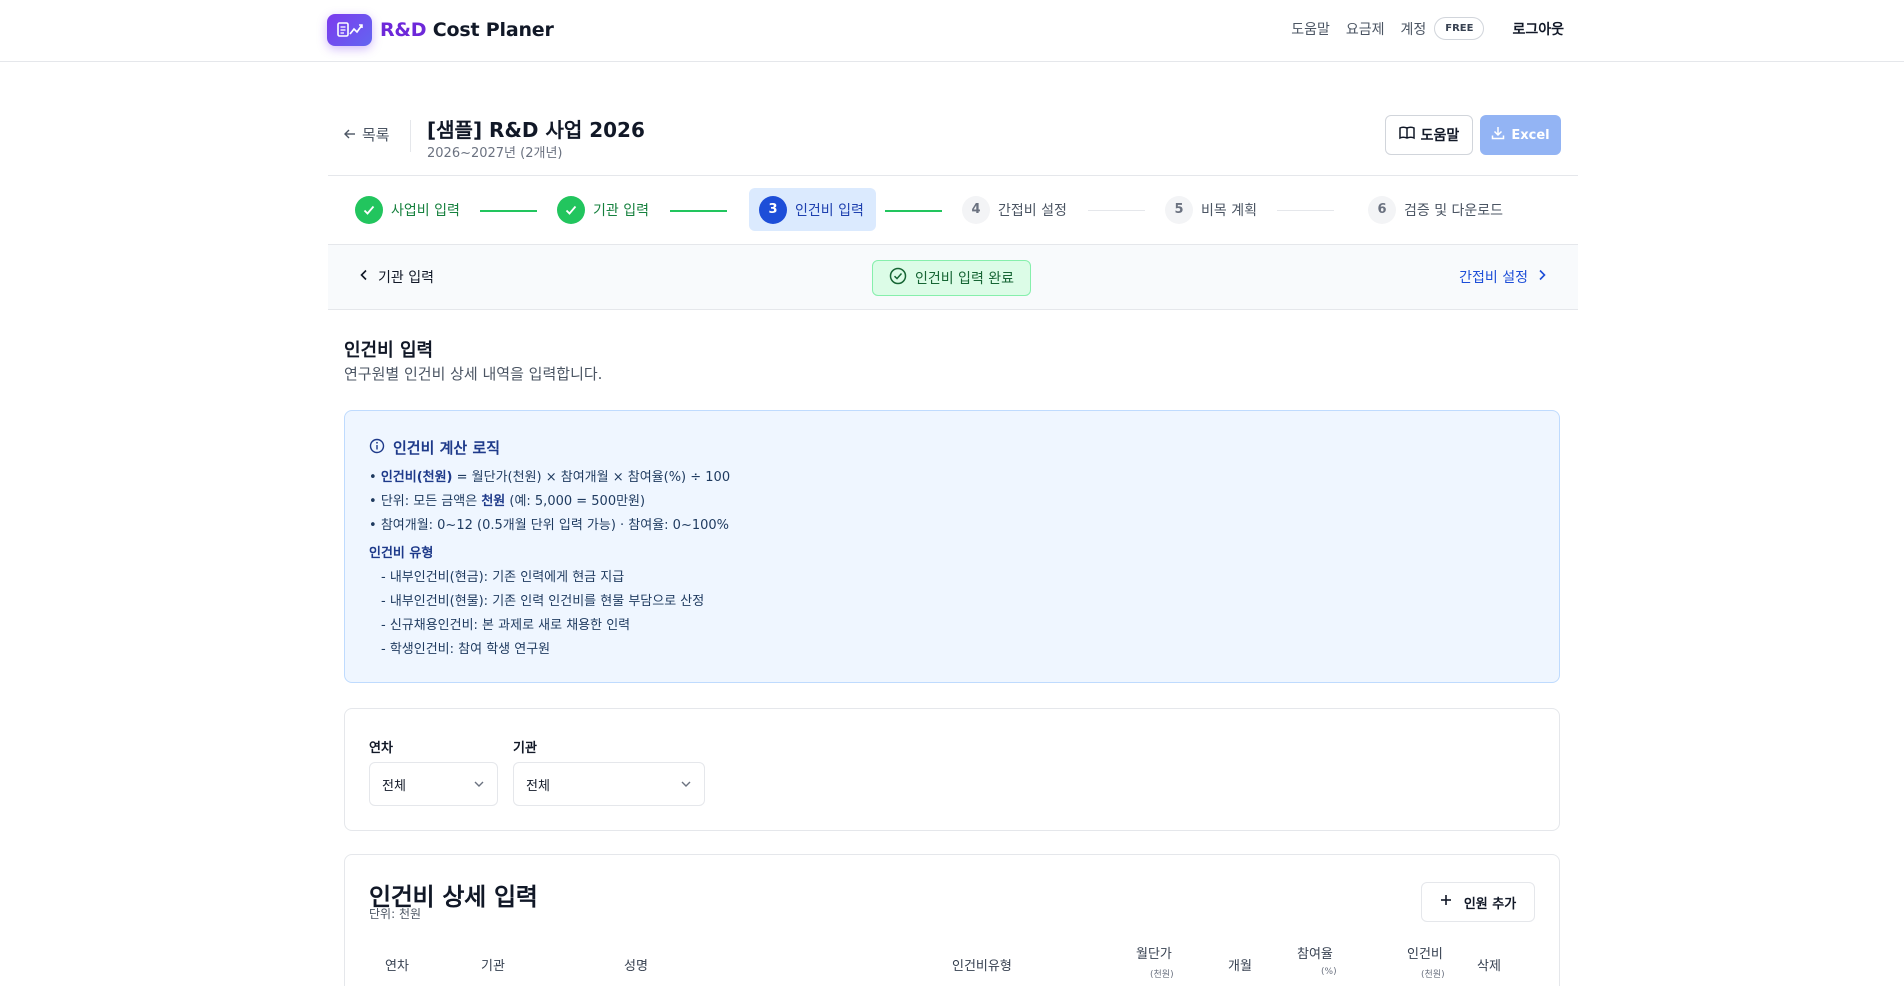  What do you see at coordinates (1542, 277) in the screenshot?
I see `chevron-right-icon` at bounding box center [1542, 277].